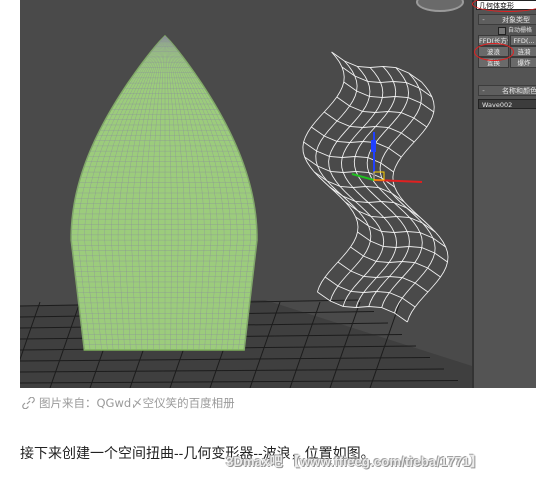  What do you see at coordinates (523, 62) in the screenshot?
I see `bomb-button: 爆炸` at bounding box center [523, 62].